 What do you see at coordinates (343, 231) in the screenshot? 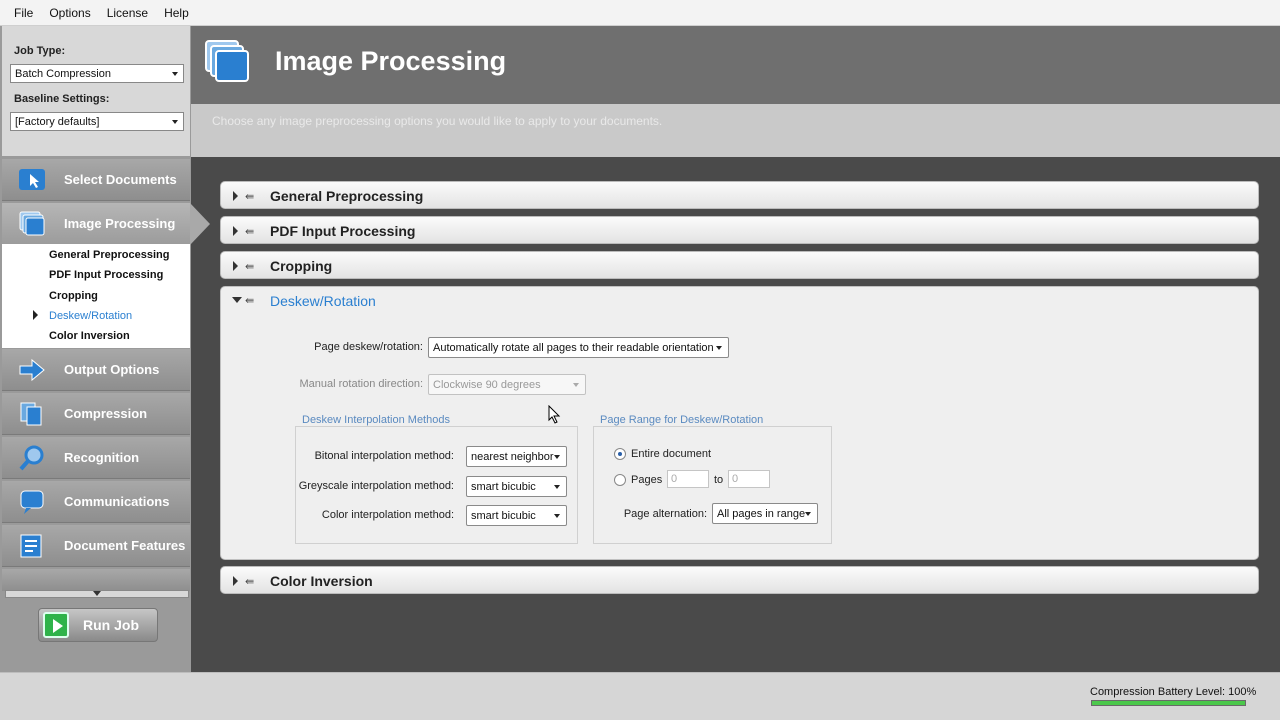
I see `section-title: PDF Input Processing` at bounding box center [343, 231].